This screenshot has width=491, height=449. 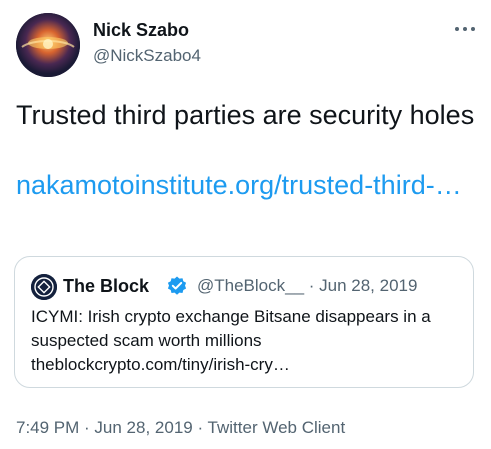 What do you see at coordinates (106, 286) in the screenshot?
I see `quoted-author-name: The Block` at bounding box center [106, 286].